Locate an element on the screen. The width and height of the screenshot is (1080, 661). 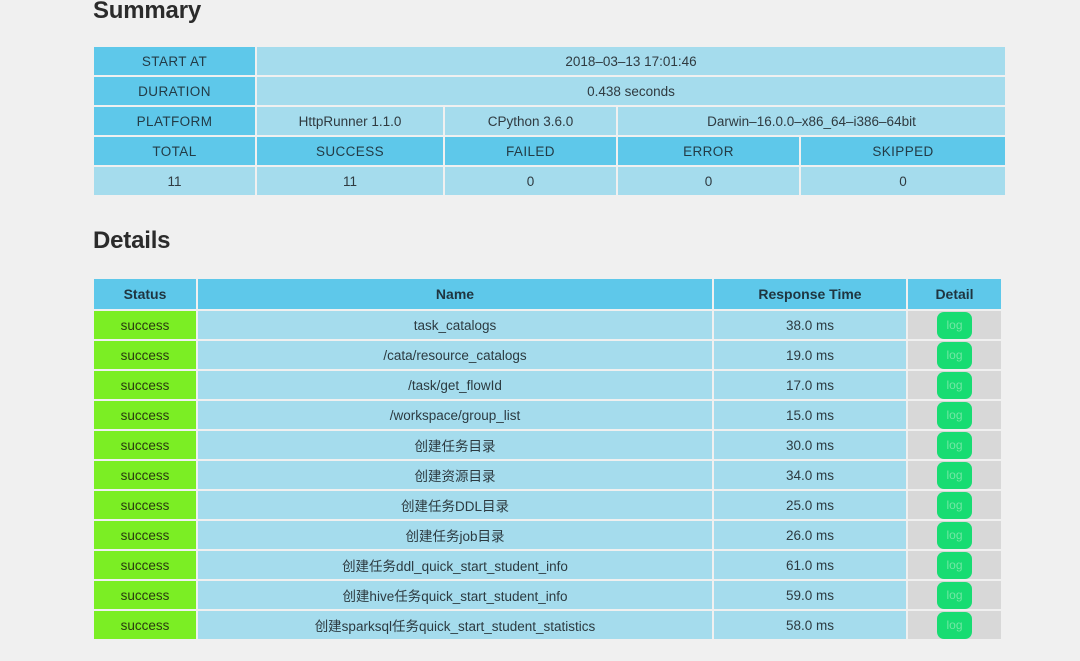
summary-row-stat-values: 11 11 0 0 0 is located at coordinates (550, 181).